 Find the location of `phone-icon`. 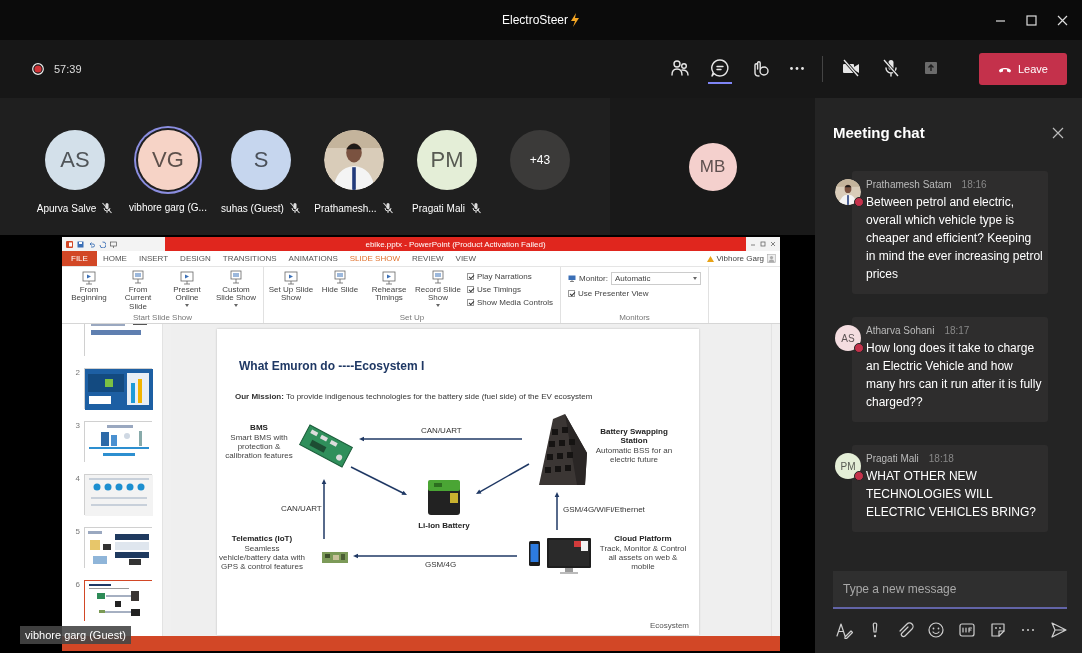

phone-icon is located at coordinates (1005, 69).